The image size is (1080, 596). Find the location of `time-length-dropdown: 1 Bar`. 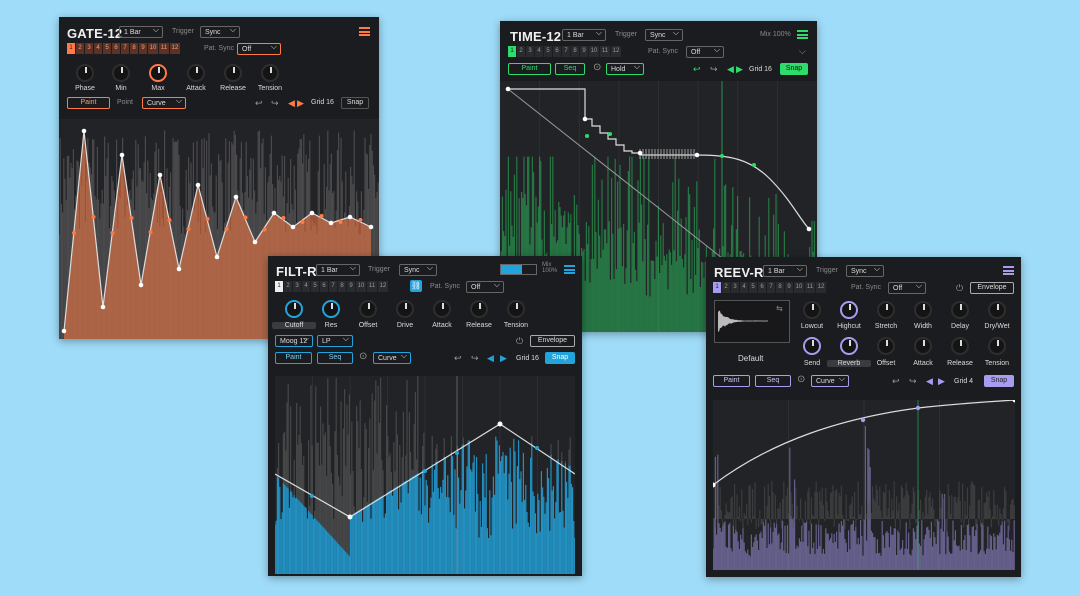

time-length-dropdown: 1 Bar is located at coordinates (584, 34).